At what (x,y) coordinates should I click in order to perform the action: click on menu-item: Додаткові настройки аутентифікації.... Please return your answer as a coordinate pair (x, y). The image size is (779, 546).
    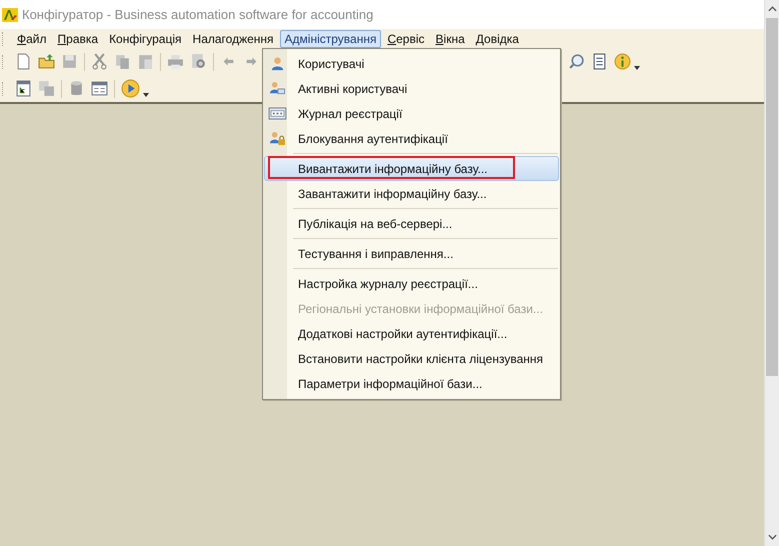
    Looking at the image, I should click on (411, 333).